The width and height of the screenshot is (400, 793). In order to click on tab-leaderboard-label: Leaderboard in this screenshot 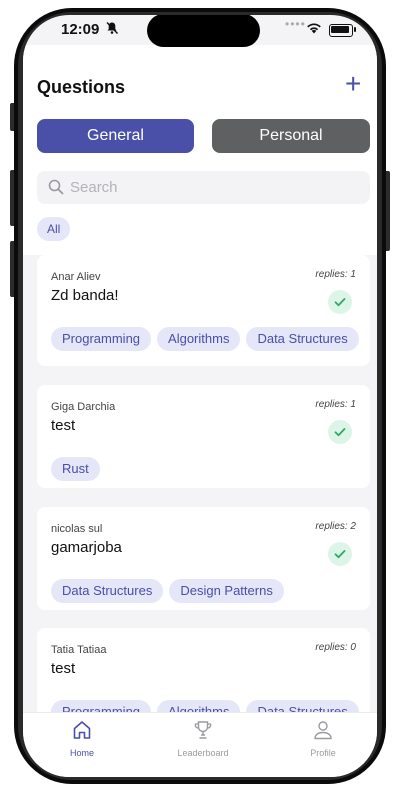, I will do `click(203, 753)`.